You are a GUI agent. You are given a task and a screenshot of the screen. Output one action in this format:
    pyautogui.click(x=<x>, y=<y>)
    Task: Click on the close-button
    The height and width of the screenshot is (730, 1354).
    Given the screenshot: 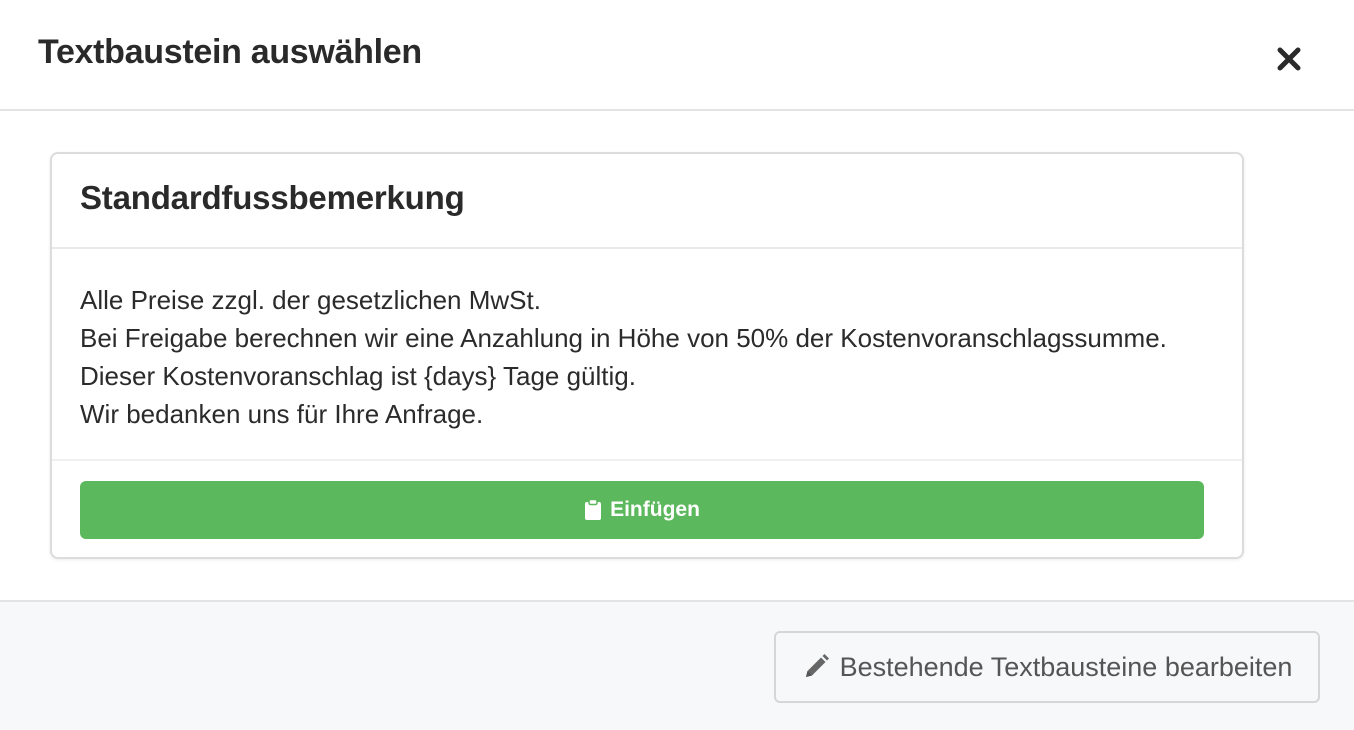 What is the action you would take?
    pyautogui.click(x=1289, y=59)
    